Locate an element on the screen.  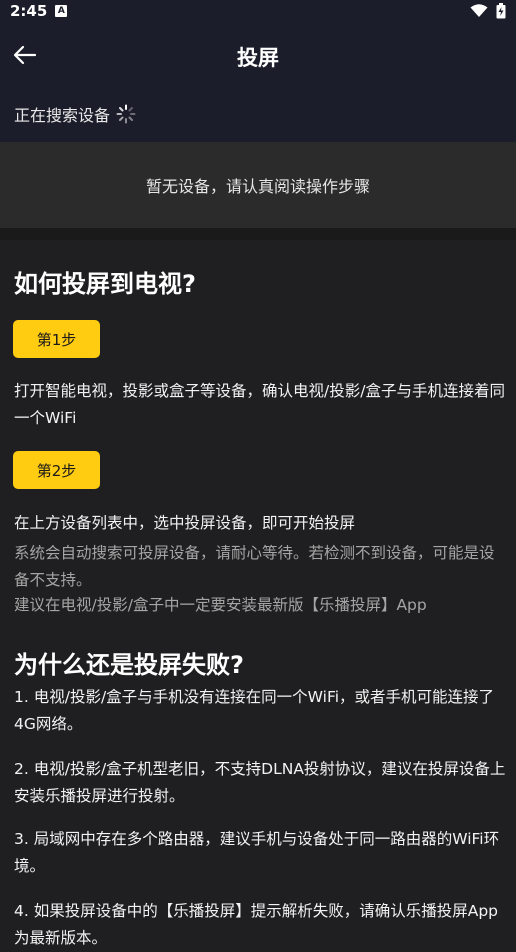
step-2-note-2: 建议在电视/投影/盒子中一定要安装最新版【乐播投屏】App is located at coordinates (220, 605).